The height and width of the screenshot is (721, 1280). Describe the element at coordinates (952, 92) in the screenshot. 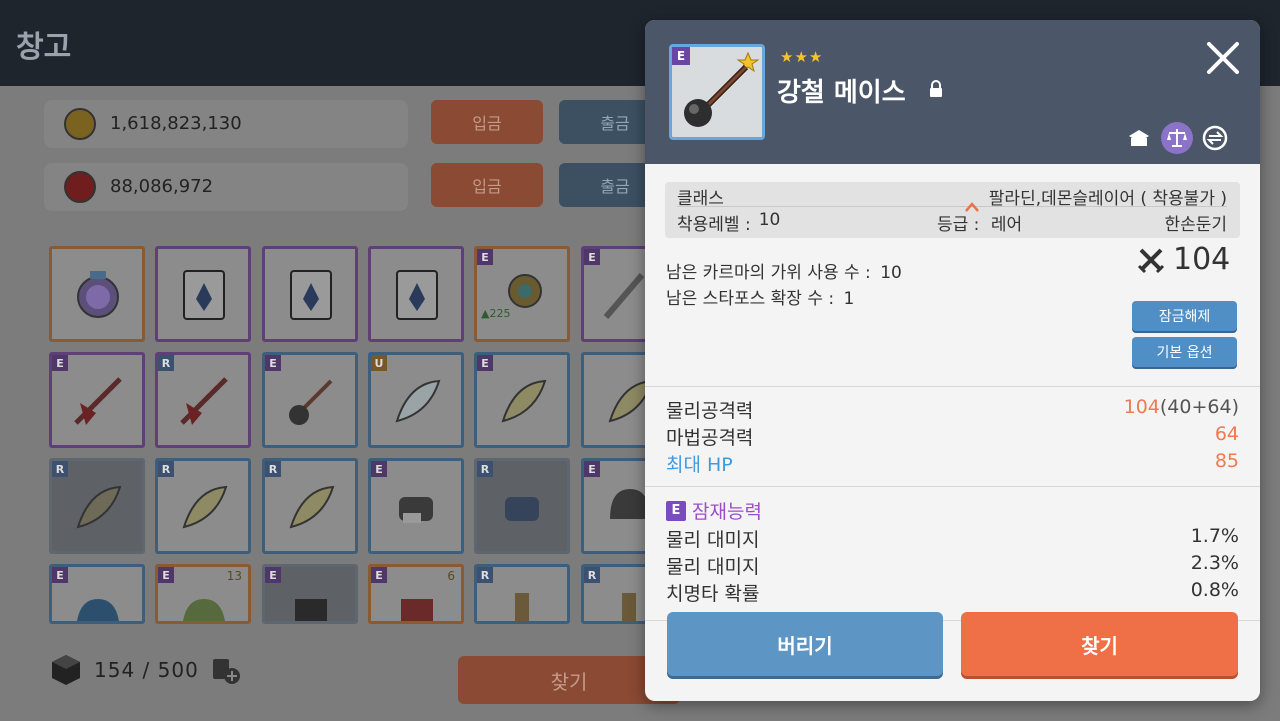

I see `popup-header: E ★★★ 강철 메이스` at that location.